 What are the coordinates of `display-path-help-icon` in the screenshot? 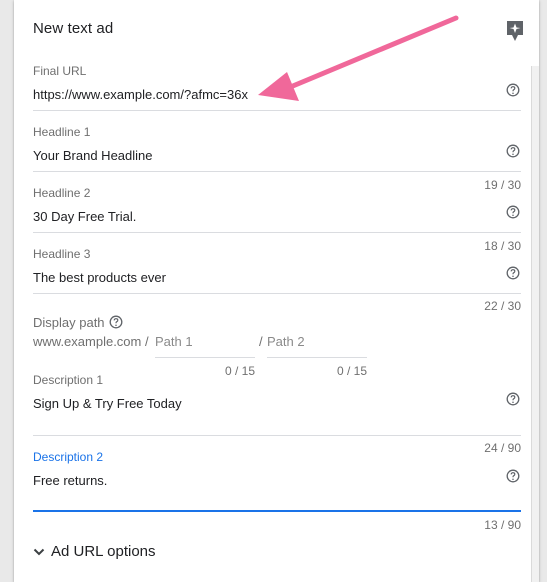 It's located at (116, 322).